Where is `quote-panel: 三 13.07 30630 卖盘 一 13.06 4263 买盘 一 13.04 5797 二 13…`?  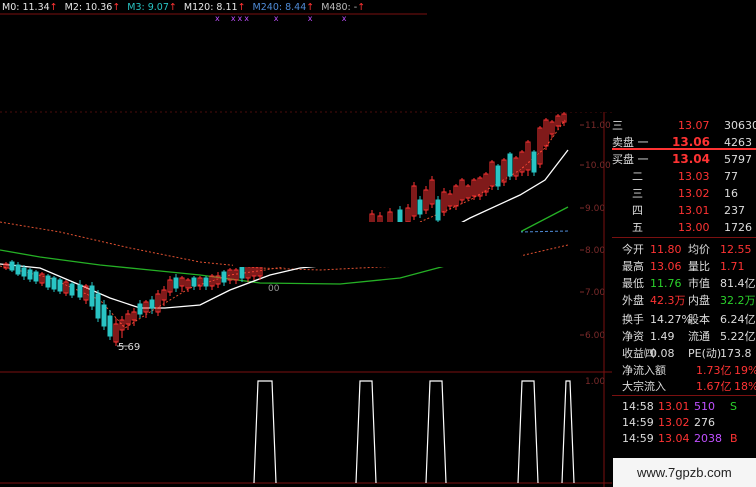
quote-panel: 三 13.07 30630 卖盘 一 13.06 4263 买盘 一 13.04 5797 二 13… is located at coordinates (684, 299).